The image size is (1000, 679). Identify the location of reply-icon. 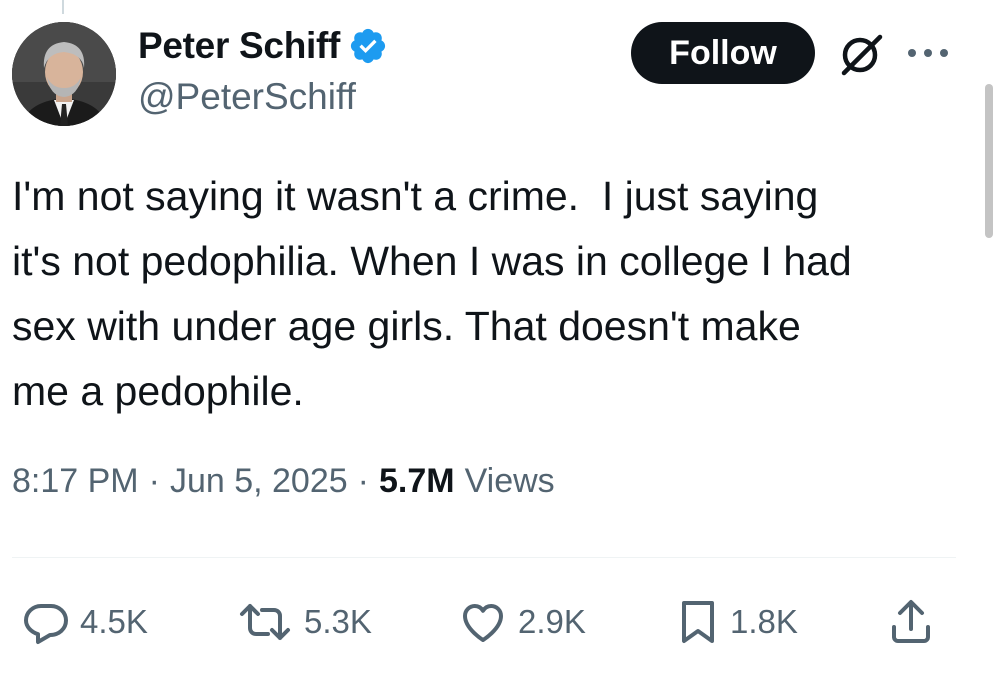
(46, 624).